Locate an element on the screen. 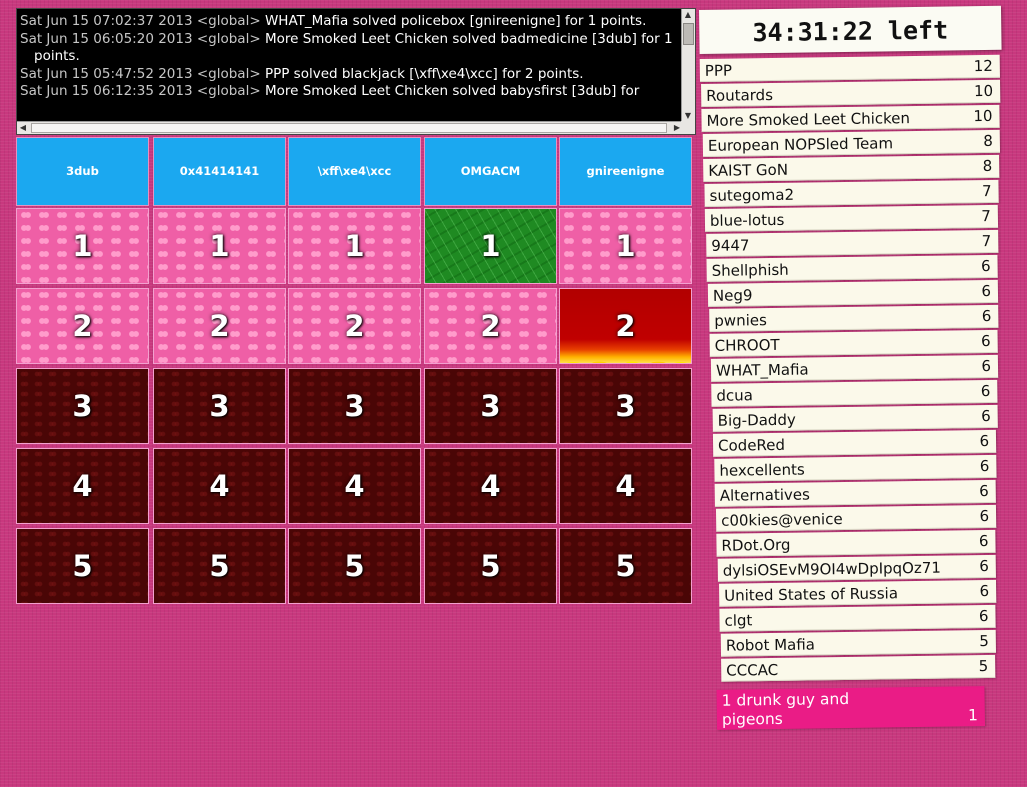 Image resolution: width=1027 pixels, height=787 pixels. tile-points-label: 1 is located at coordinates (625, 246).